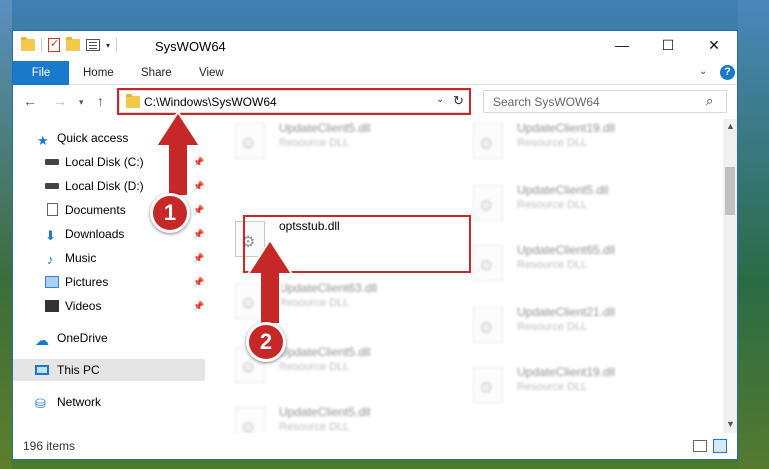 The height and width of the screenshot is (469, 769). What do you see at coordinates (93, 45) in the screenshot?
I see `properties-icon` at bounding box center [93, 45].